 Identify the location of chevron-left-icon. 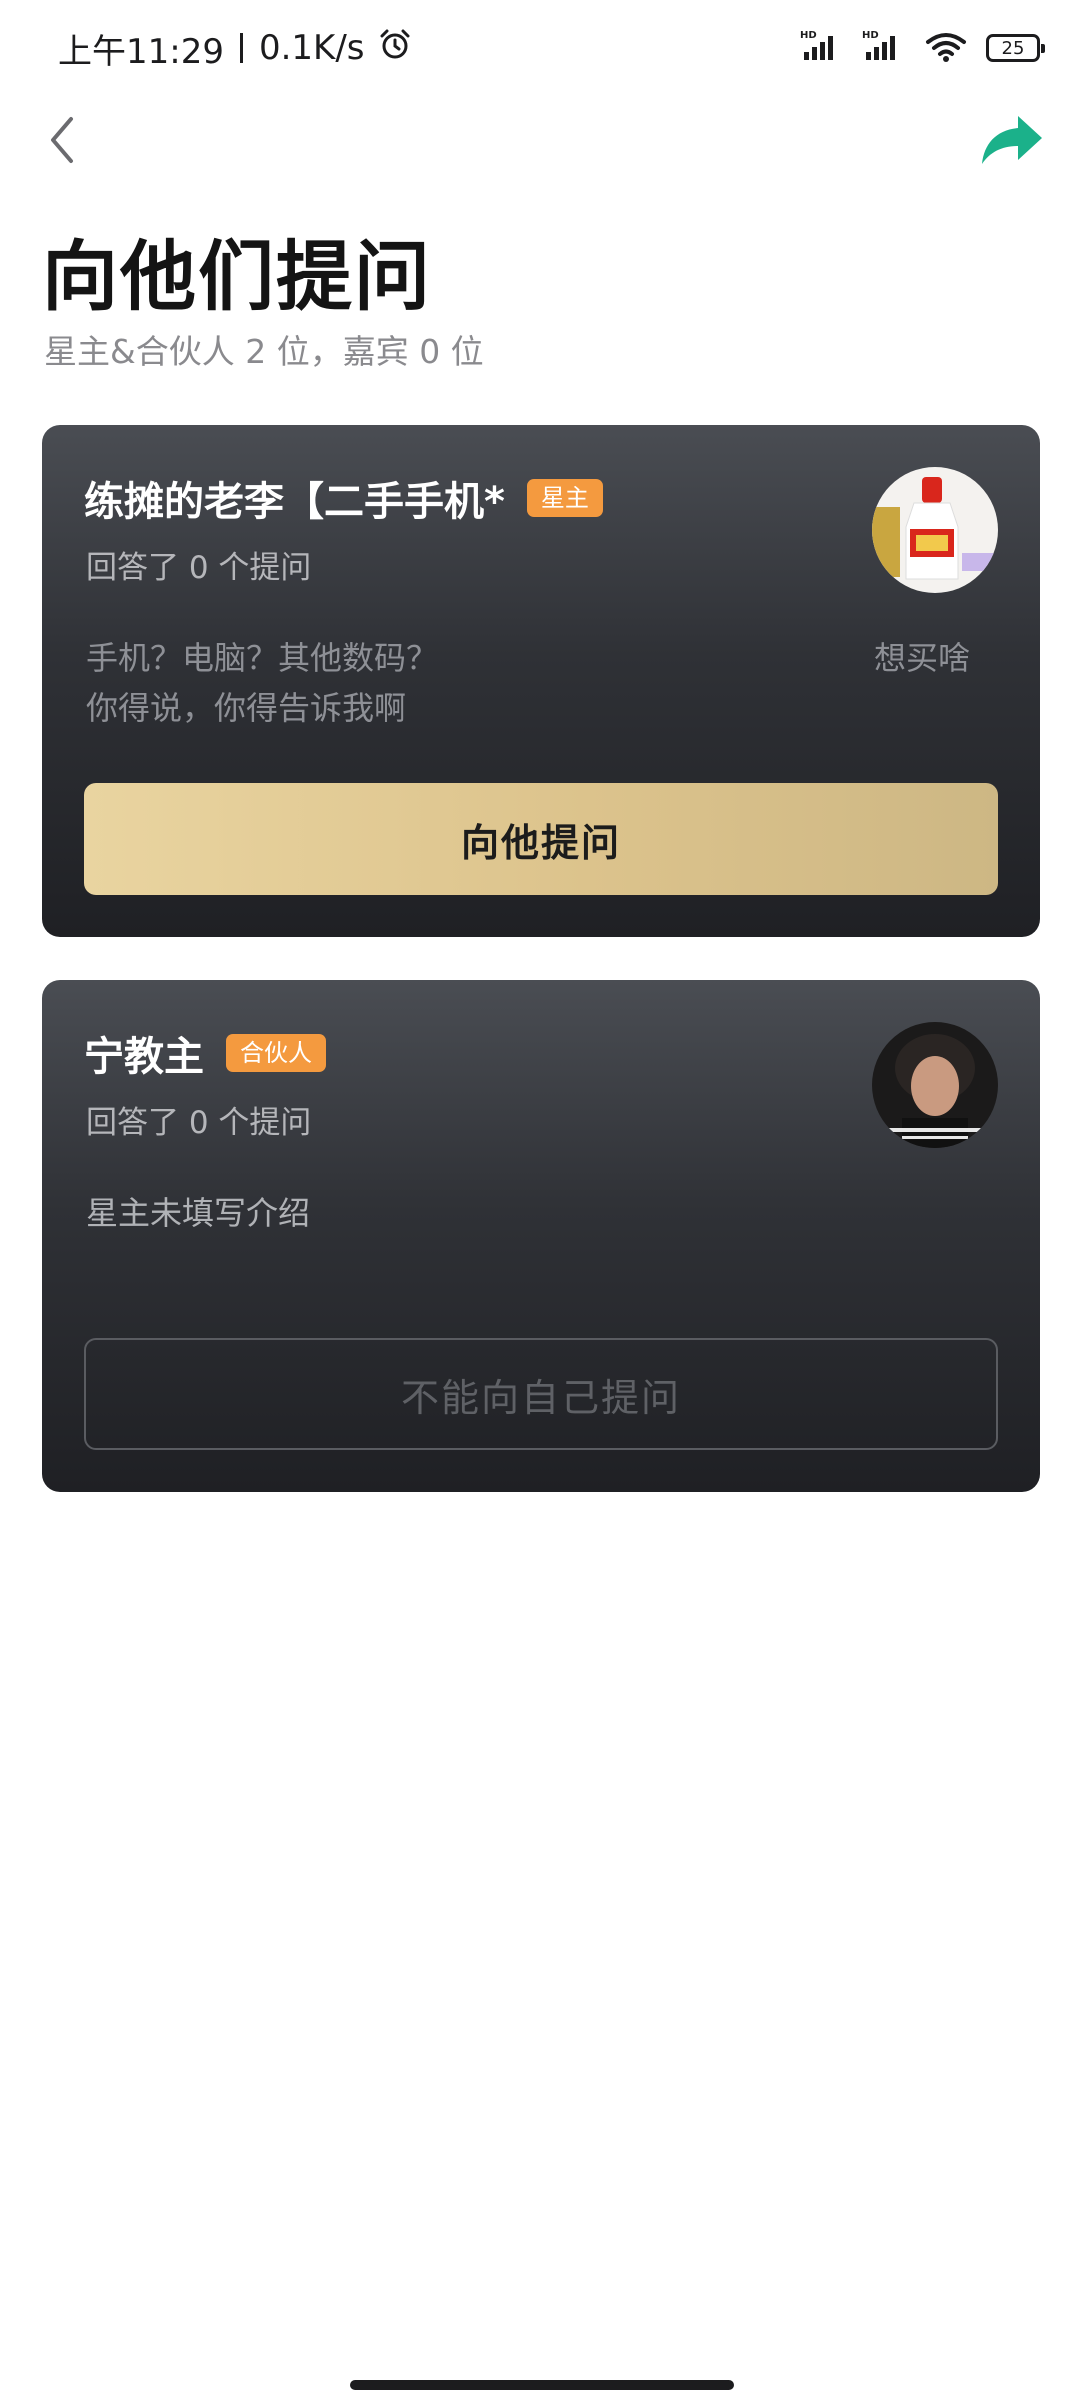
(62, 140).